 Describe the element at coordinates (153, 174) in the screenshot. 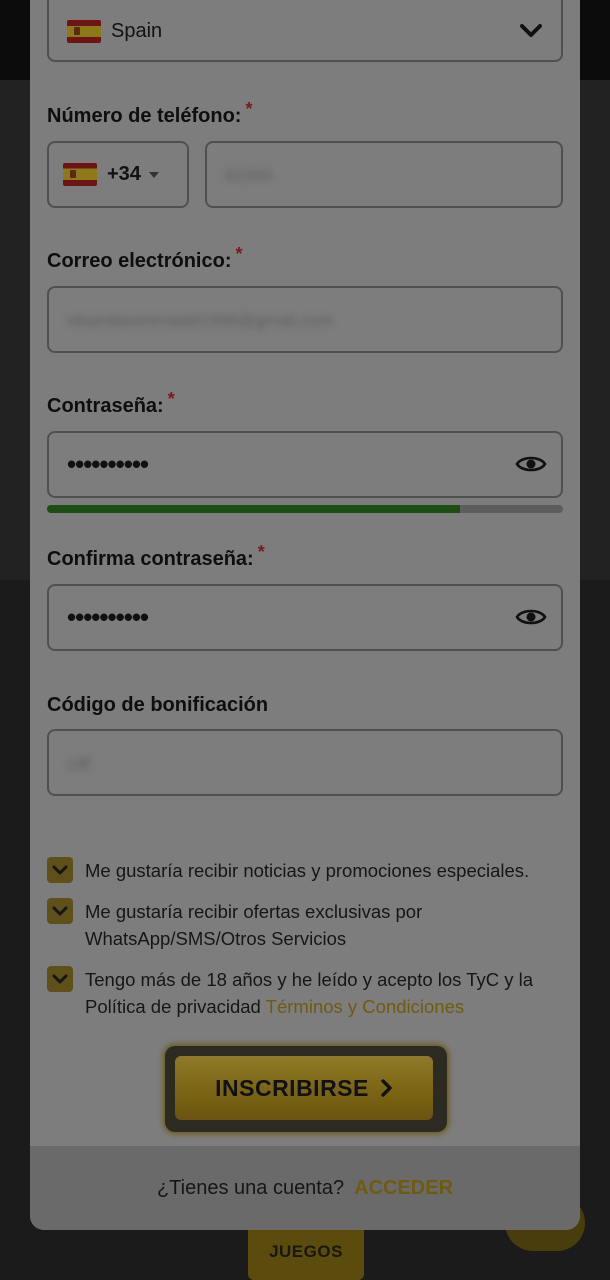

I see `caret-down-icon` at that location.